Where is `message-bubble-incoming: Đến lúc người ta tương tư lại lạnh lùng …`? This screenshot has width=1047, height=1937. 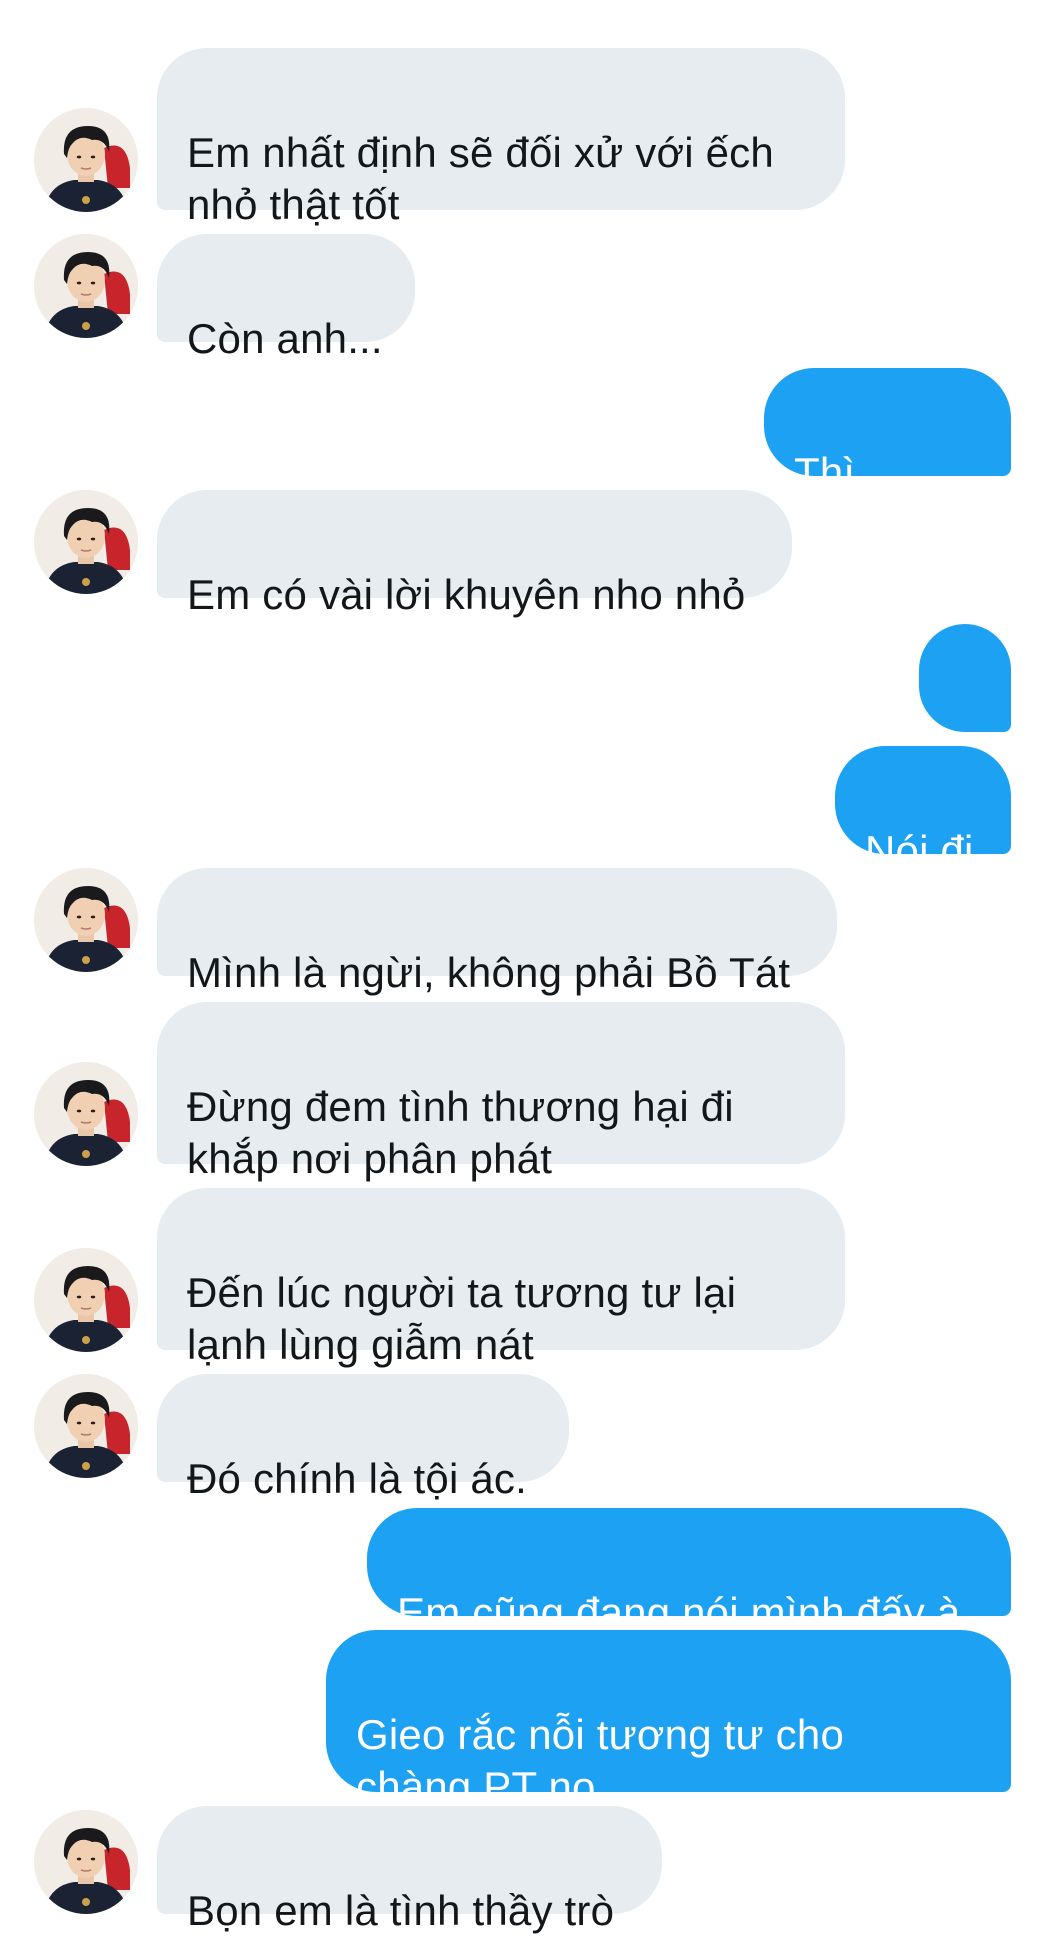 message-bubble-incoming: Đến lúc người ta tương tư lại lạnh lùng … is located at coordinates (501, 1278).